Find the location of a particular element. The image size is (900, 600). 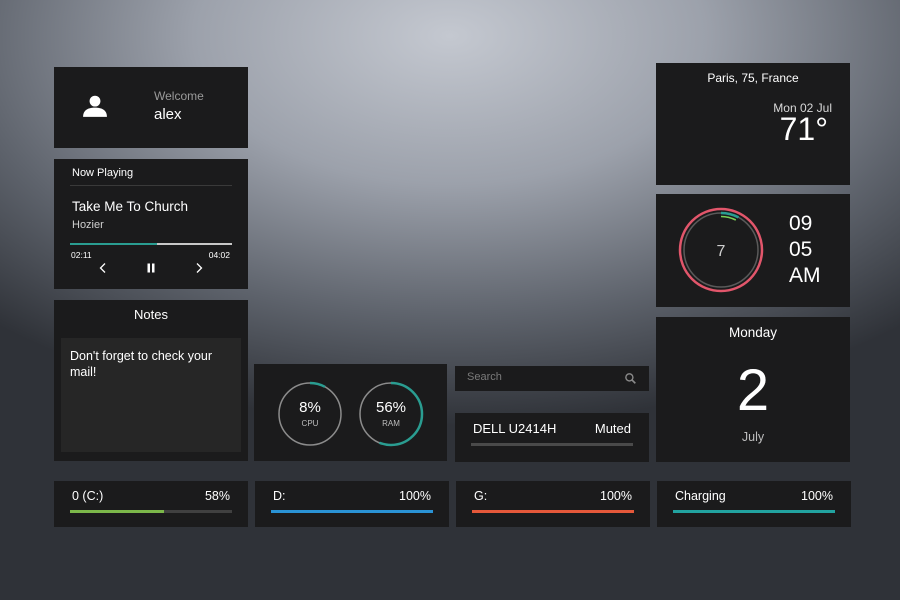

audio-device-widget: DELL U2414H Muted is located at coordinates (552, 437).